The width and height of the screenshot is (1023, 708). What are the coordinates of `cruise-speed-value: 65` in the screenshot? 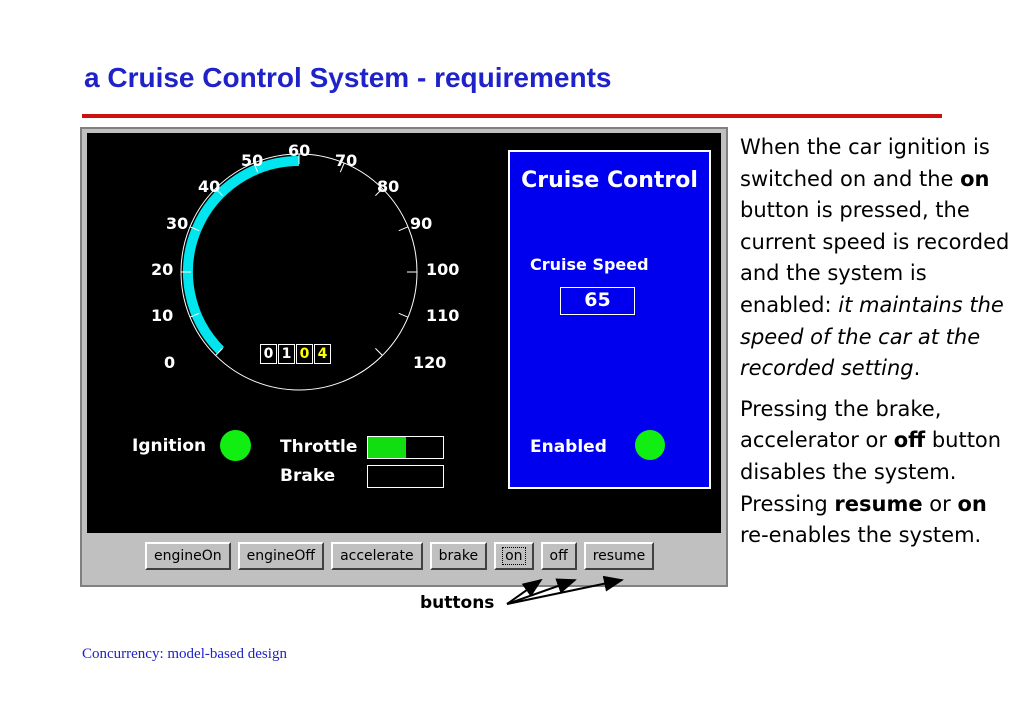 It's located at (597, 301).